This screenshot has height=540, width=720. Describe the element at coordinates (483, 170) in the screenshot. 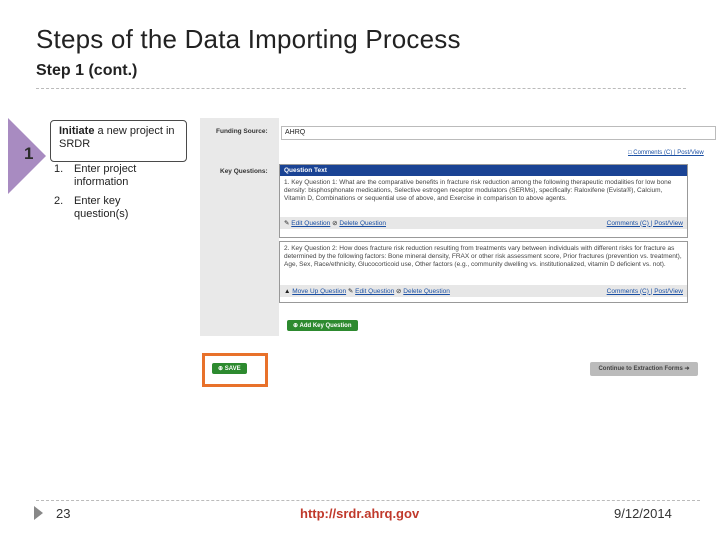

I see `question-text-header: Question Text` at that location.